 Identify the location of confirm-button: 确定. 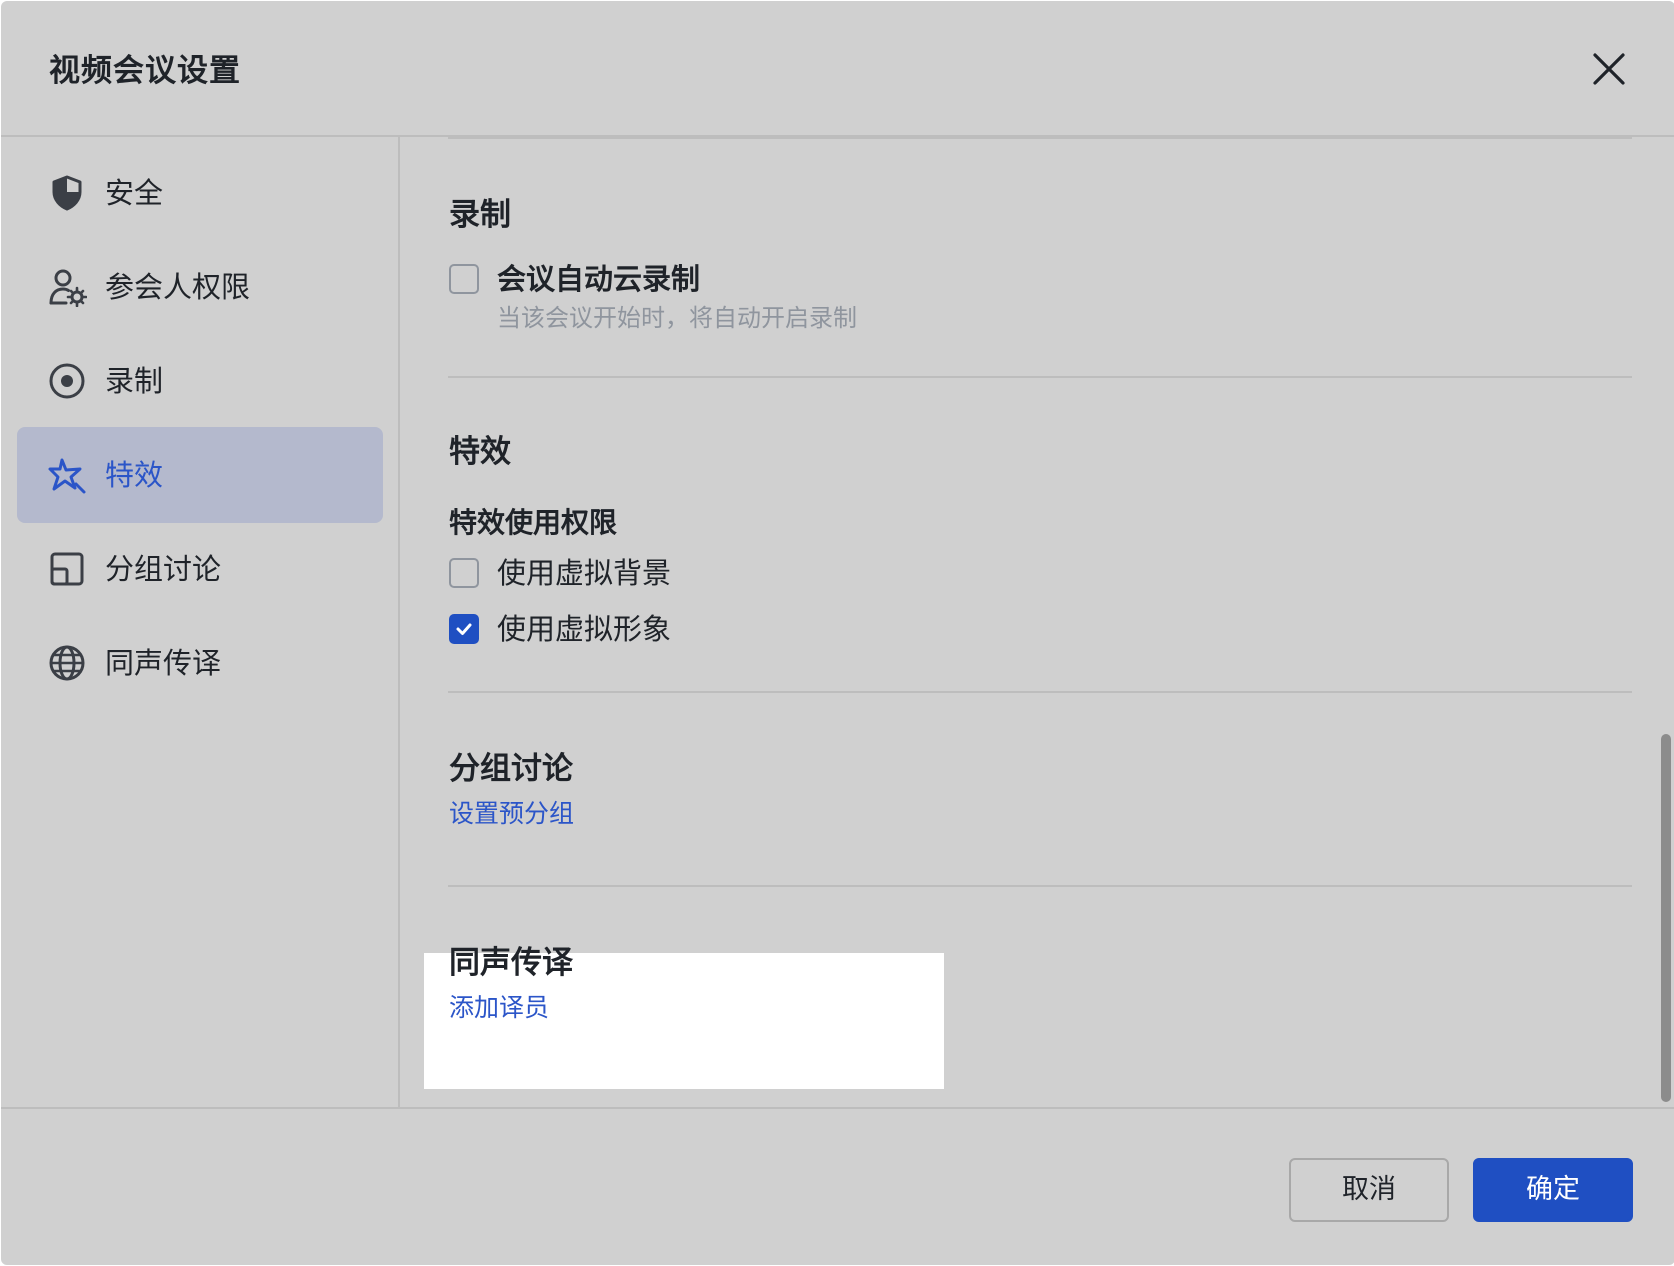
(1553, 1190).